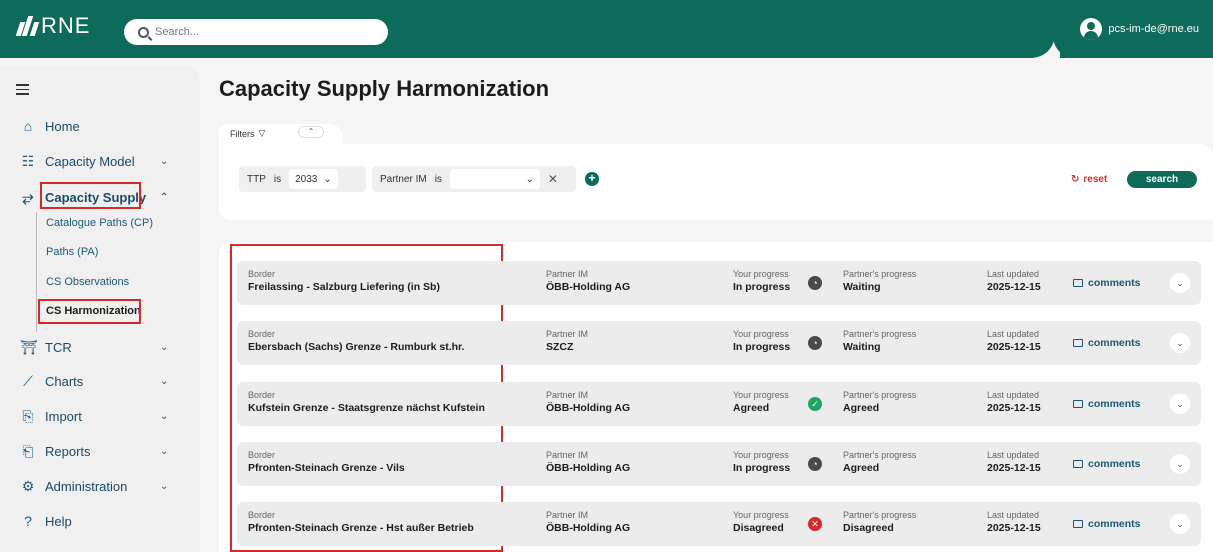  I want to click on sidebar-item-capacity-model: ☷ Capacity Model ⌄, so click(100, 161).